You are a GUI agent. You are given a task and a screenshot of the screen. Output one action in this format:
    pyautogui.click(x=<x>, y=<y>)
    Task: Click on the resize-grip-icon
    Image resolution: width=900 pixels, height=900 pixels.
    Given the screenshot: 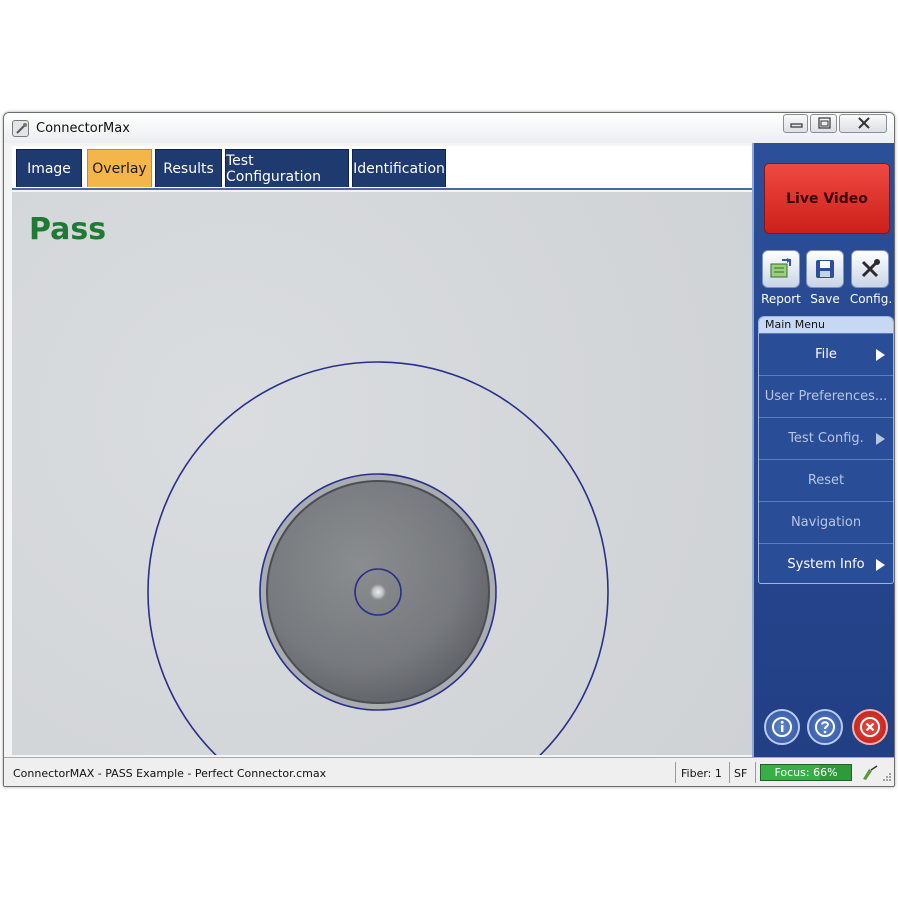 What is the action you would take?
    pyautogui.click(x=887, y=777)
    